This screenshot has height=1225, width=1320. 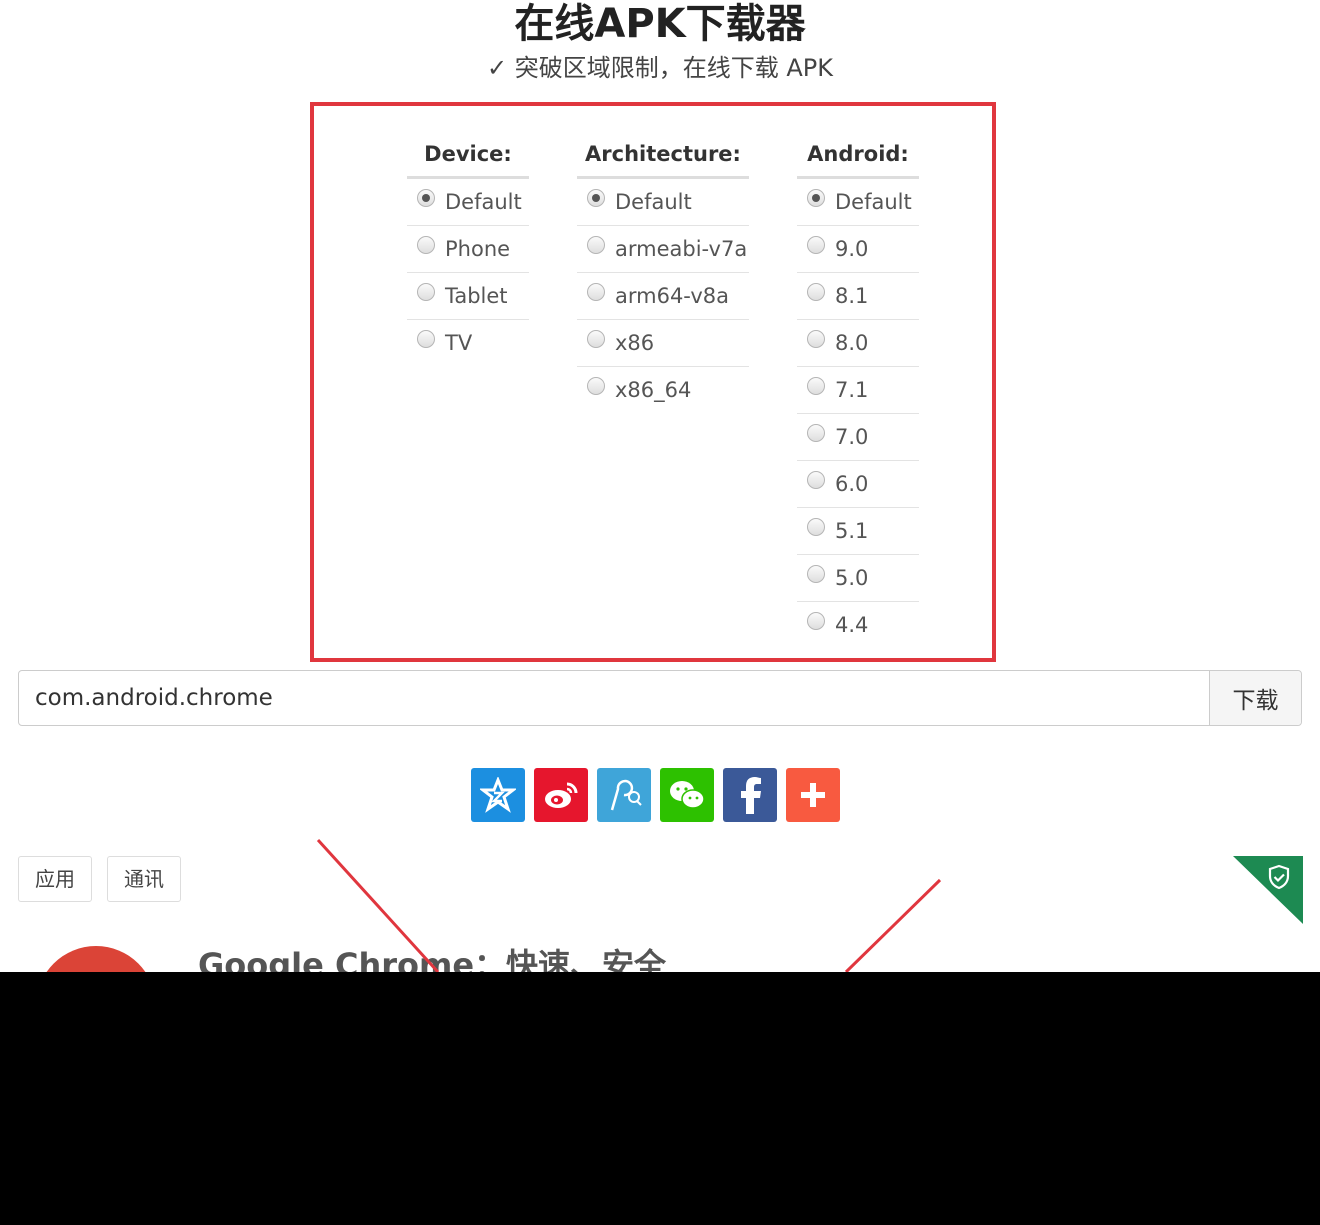 I want to click on option-label: 7.0, so click(x=852, y=437).